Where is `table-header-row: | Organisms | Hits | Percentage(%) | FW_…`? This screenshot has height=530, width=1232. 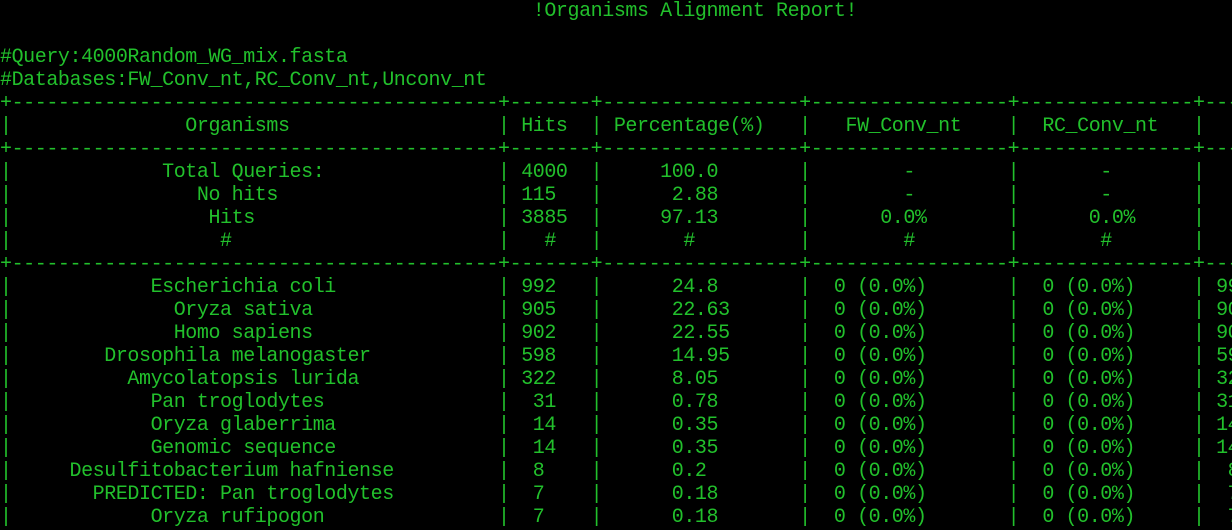 table-header-row: | Organisms | Hits | Percentage(%) | FW_… is located at coordinates (602, 126).